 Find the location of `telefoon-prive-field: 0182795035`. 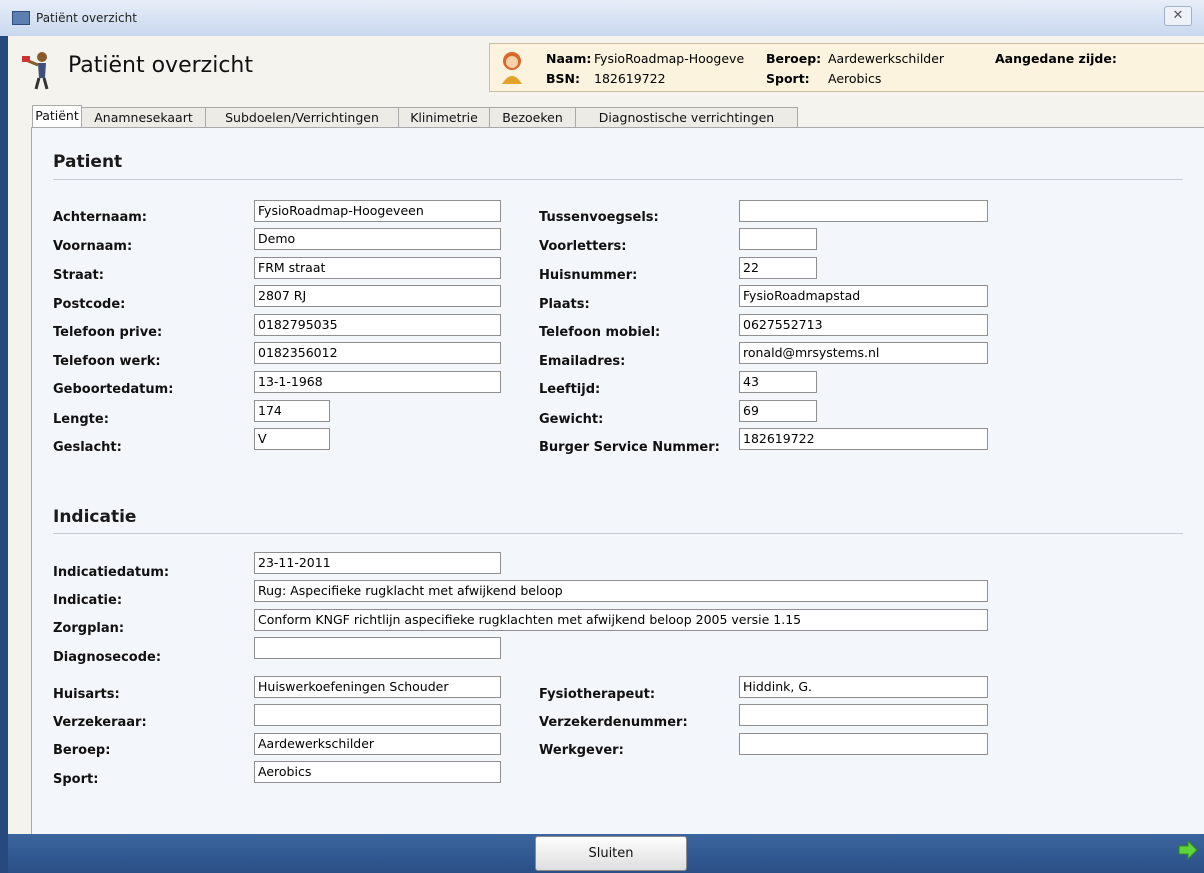

telefoon-prive-field: 0182795035 is located at coordinates (377, 325).